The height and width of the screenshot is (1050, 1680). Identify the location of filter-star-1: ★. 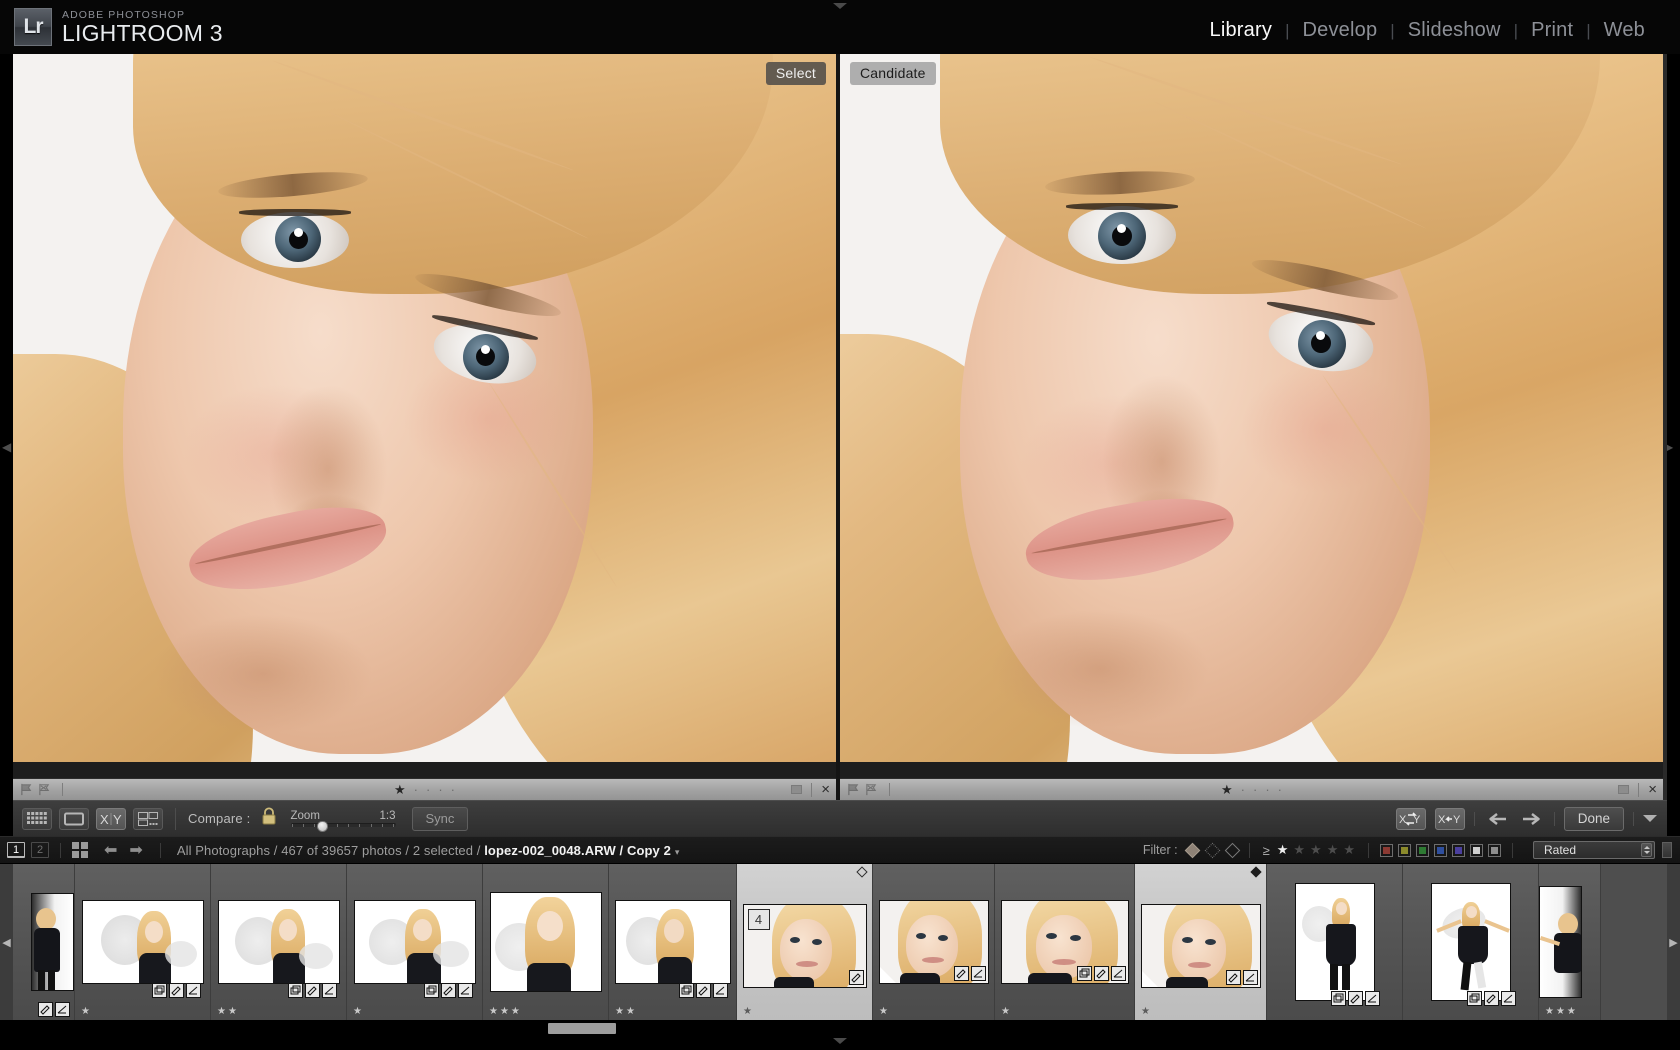
(1283, 850).